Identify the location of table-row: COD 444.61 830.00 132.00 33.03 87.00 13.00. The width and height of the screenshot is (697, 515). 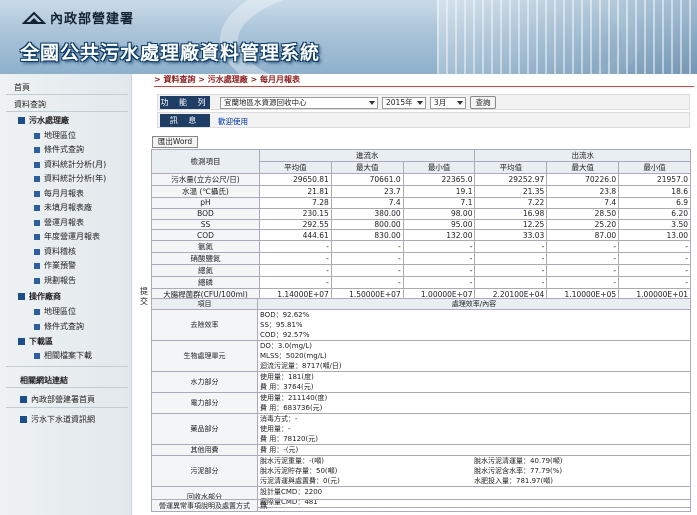
(421, 235).